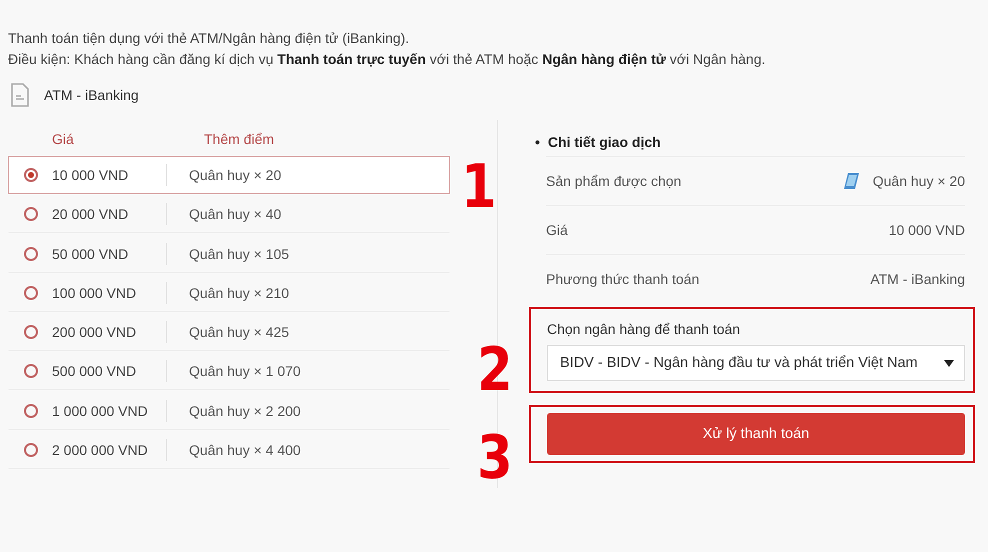 This screenshot has height=552, width=988. Describe the element at coordinates (557, 230) in the screenshot. I see `detail-label: Giá` at that location.